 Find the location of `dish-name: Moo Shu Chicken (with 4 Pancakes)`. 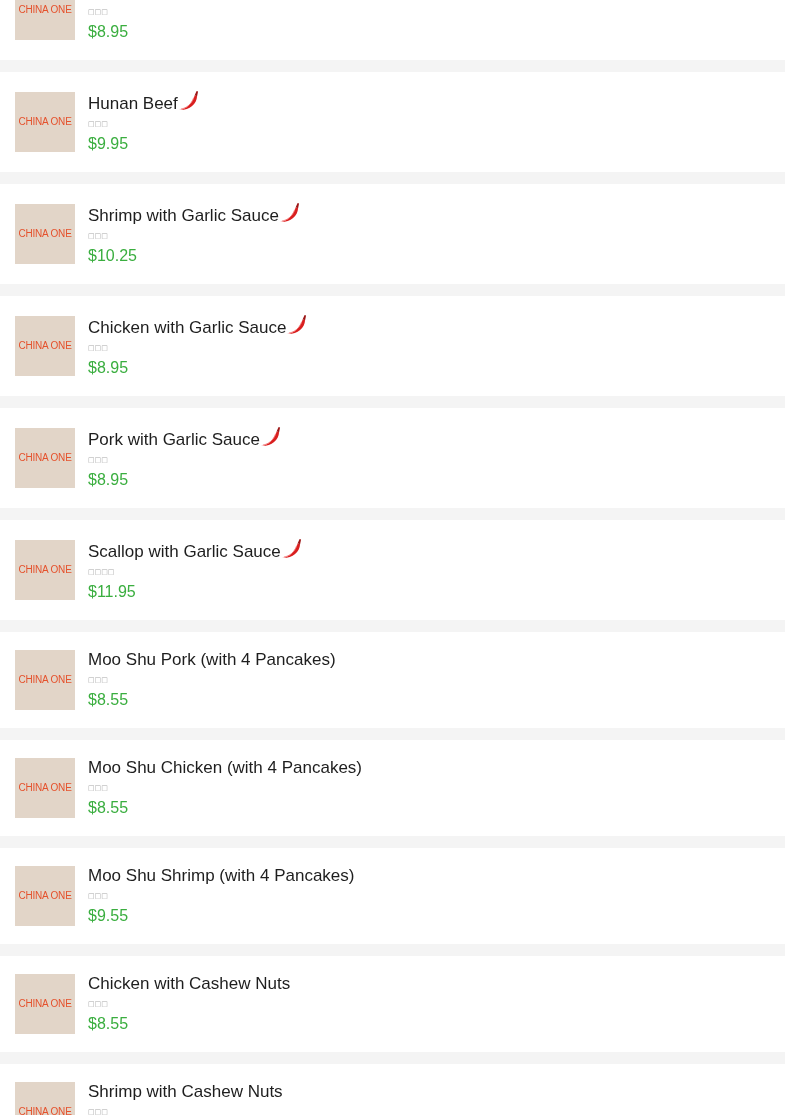

dish-name: Moo Shu Chicken (with 4 Pancakes) is located at coordinates (225, 768).